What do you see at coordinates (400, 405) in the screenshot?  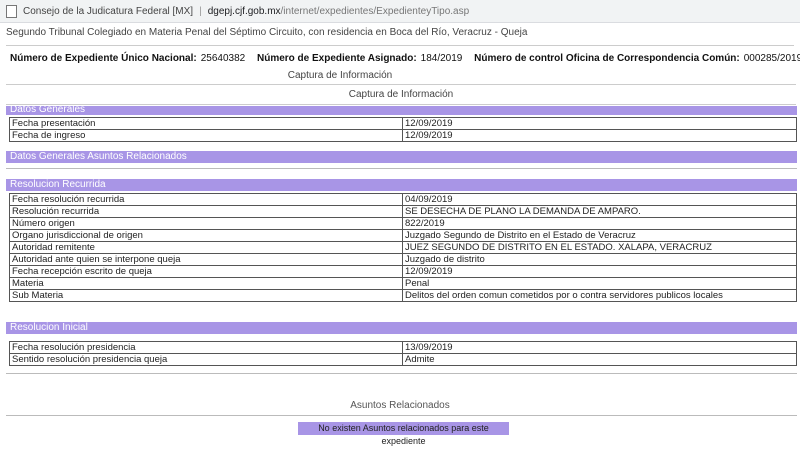 I see `asuntos-title: Asuntos Relacionados` at bounding box center [400, 405].